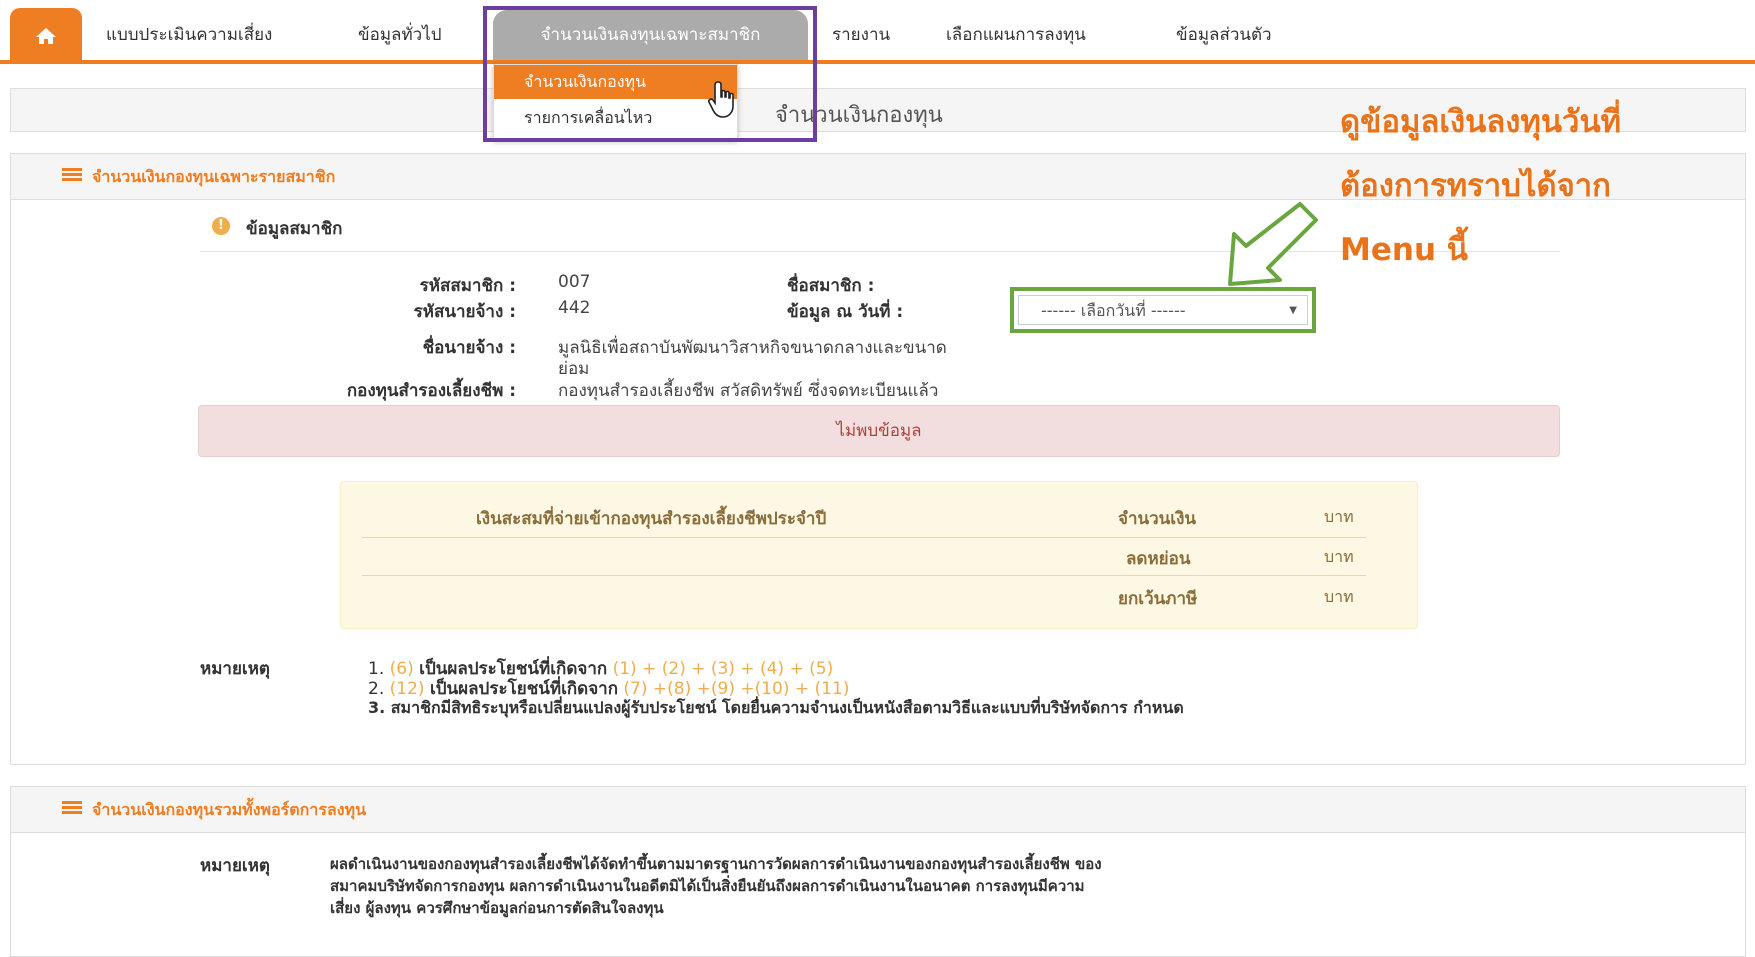 Image resolution: width=1755 pixels, height=957 pixels. What do you see at coordinates (1016, 35) in the screenshot?
I see `nav-investment-plan: เลือกแผนการลงทุน` at bounding box center [1016, 35].